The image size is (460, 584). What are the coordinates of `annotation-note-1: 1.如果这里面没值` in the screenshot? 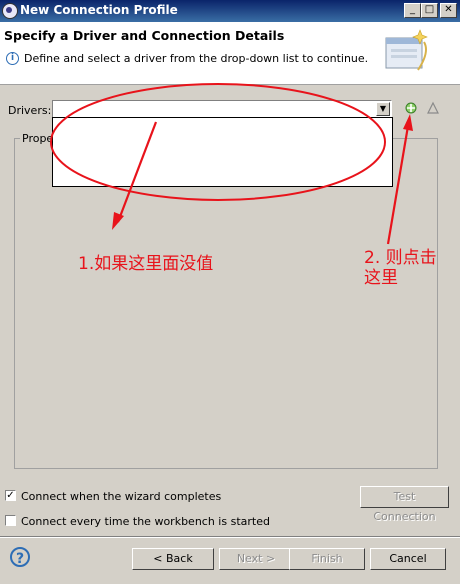 It's located at (146, 264).